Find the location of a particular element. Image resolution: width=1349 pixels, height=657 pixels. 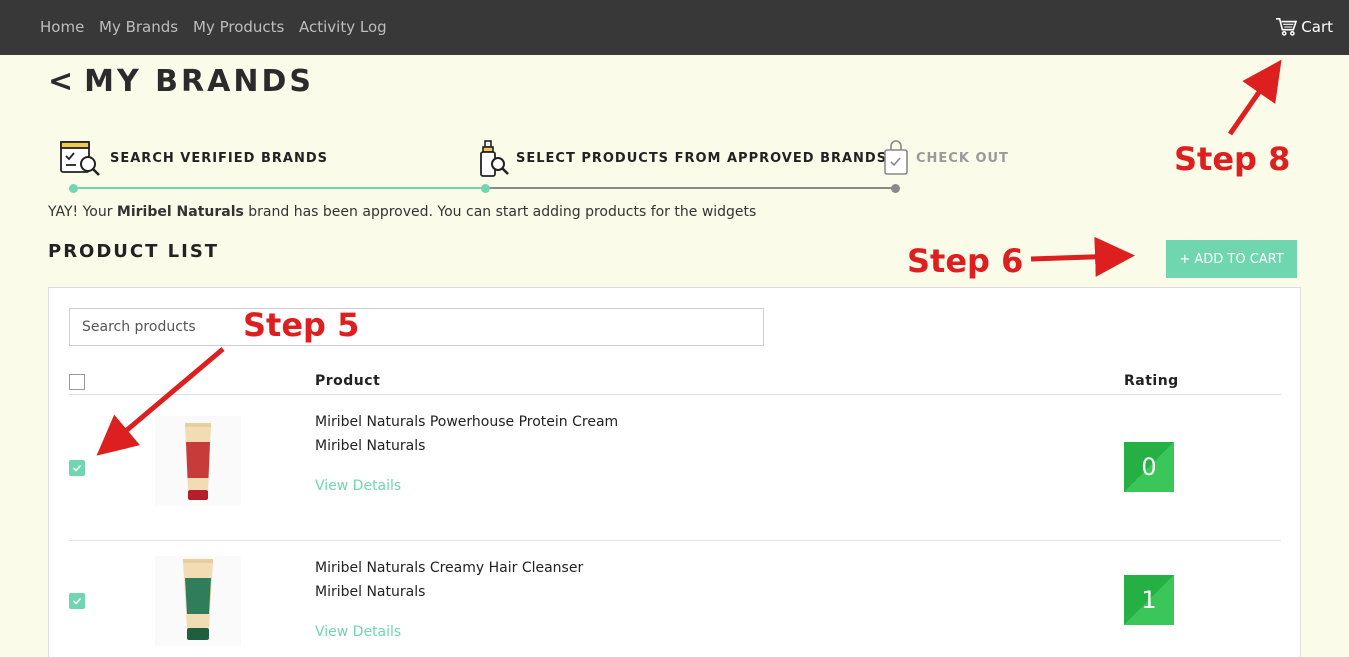

step-select-products: SELECT PRODUCTS FROM APPROVED BRANDS is located at coordinates (702, 158).